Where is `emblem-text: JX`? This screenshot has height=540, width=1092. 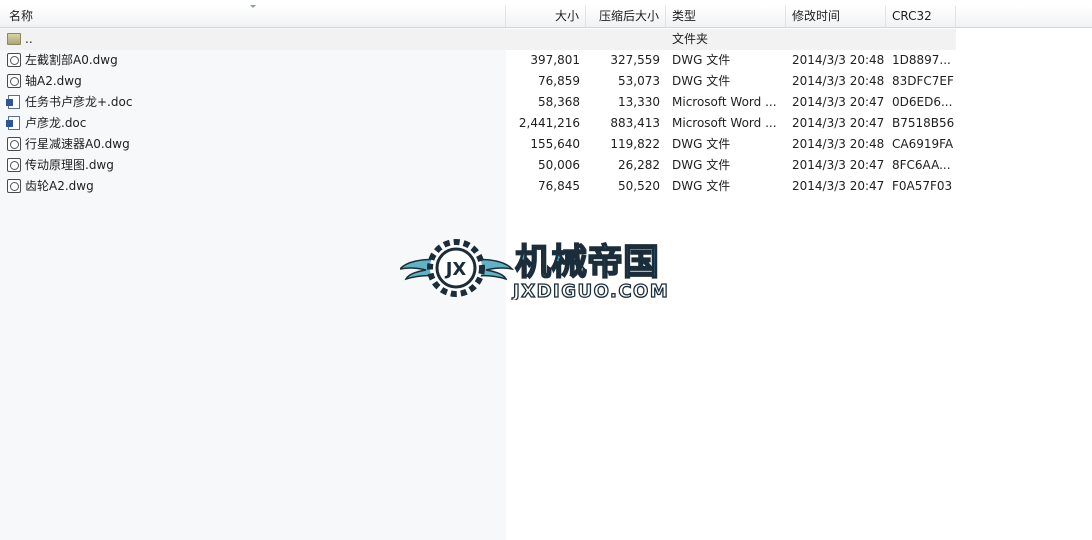
emblem-text: JX is located at coordinates (455, 269).